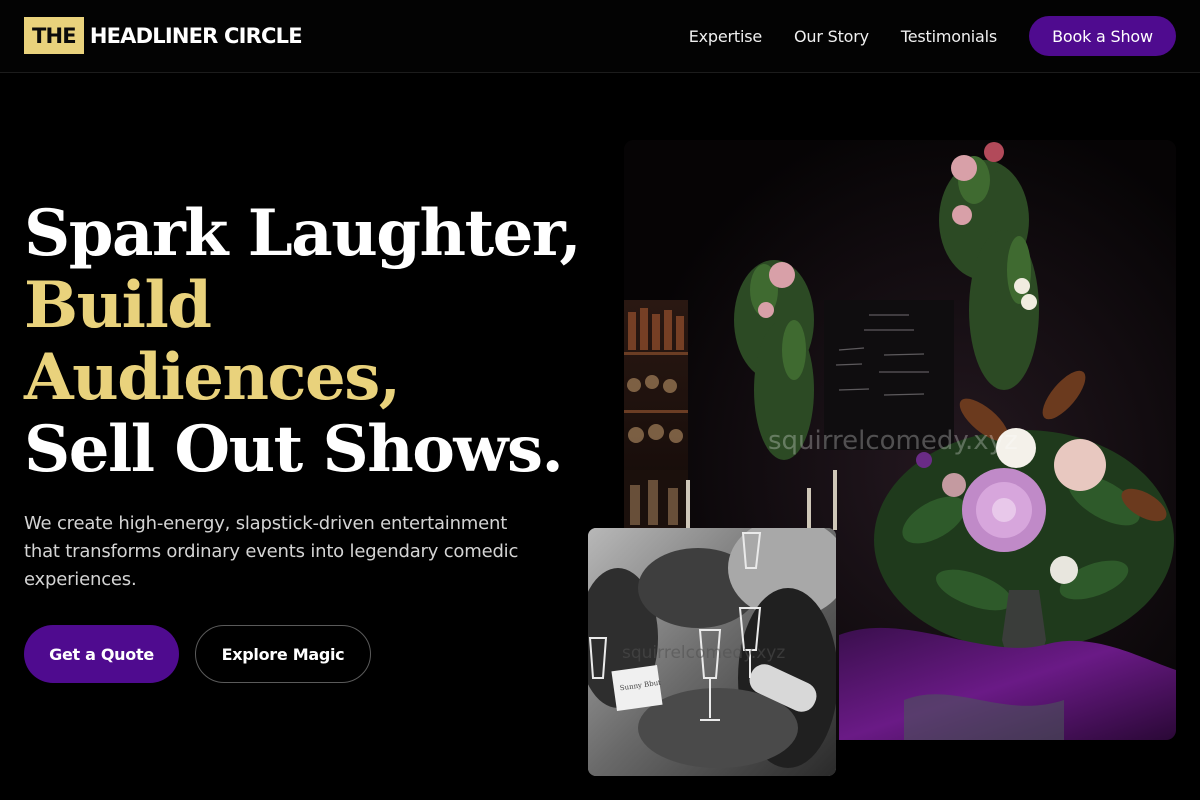  What do you see at coordinates (949, 36) in the screenshot?
I see `nav-link-testimonials: Testimonials` at bounding box center [949, 36].